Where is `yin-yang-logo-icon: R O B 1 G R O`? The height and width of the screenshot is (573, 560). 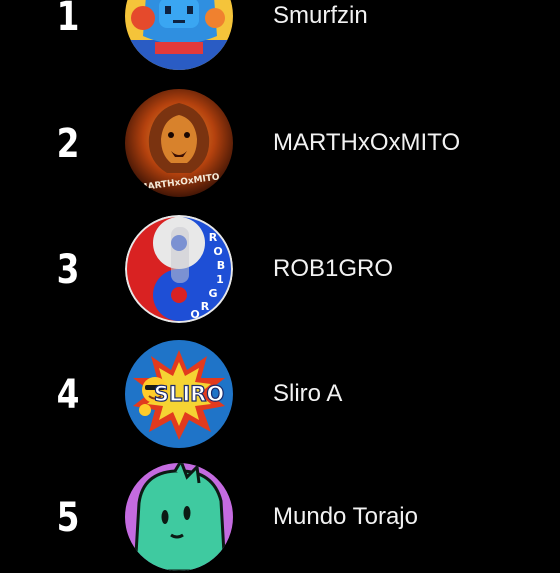 yin-yang-logo-icon: R O B 1 G R O is located at coordinates (179, 269).